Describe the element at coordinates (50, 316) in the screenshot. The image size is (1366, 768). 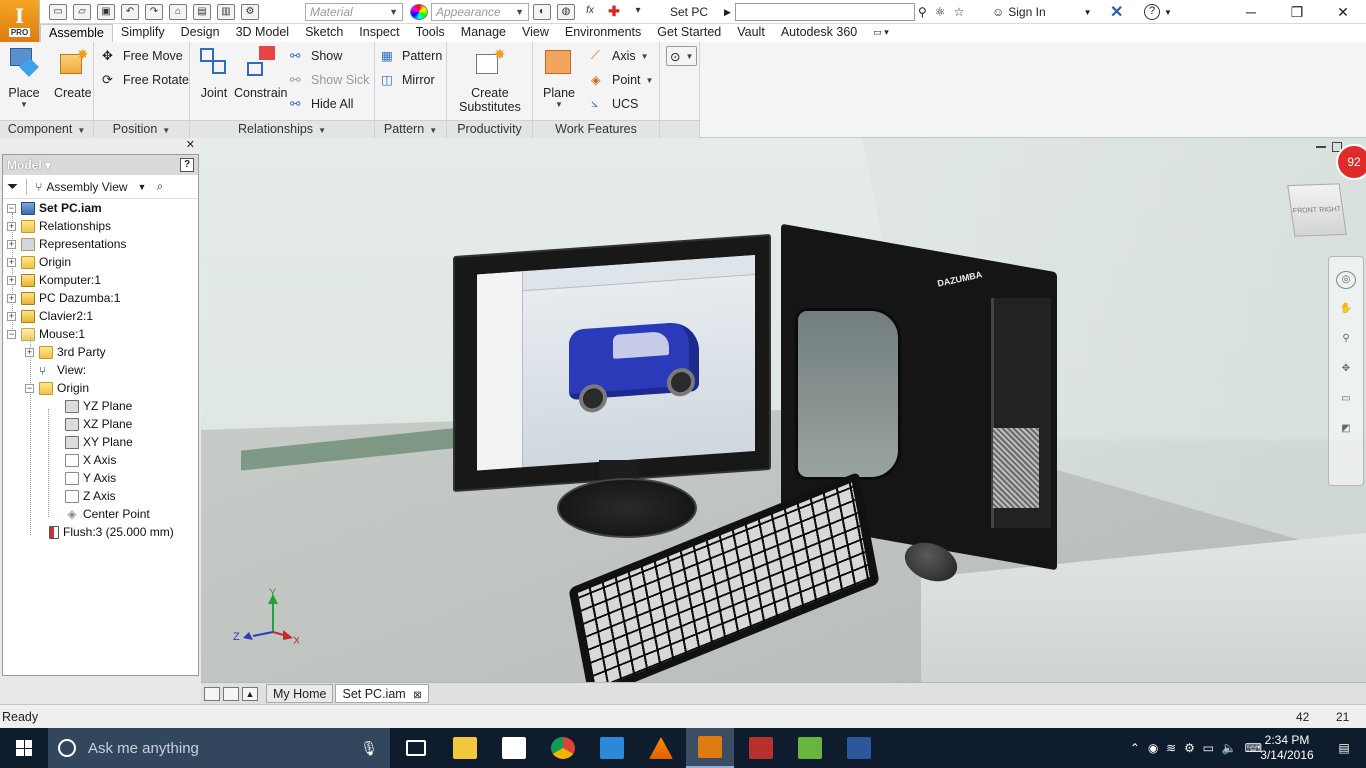
I see `tree-item-clavier2: + Clavier2:1` at that location.